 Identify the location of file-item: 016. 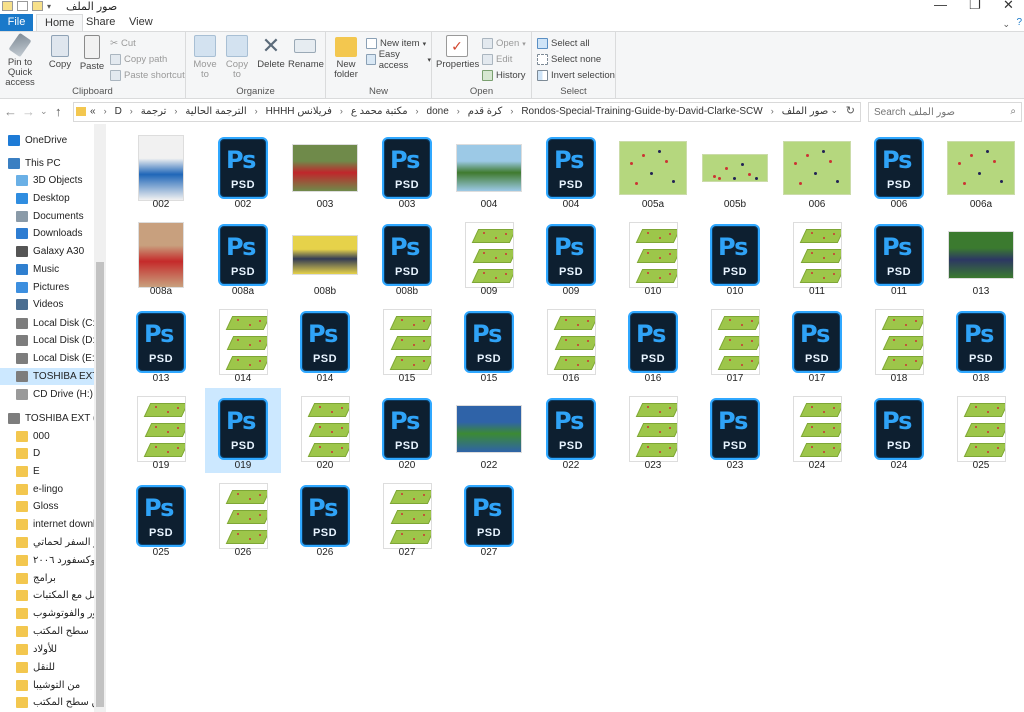
(571, 343).